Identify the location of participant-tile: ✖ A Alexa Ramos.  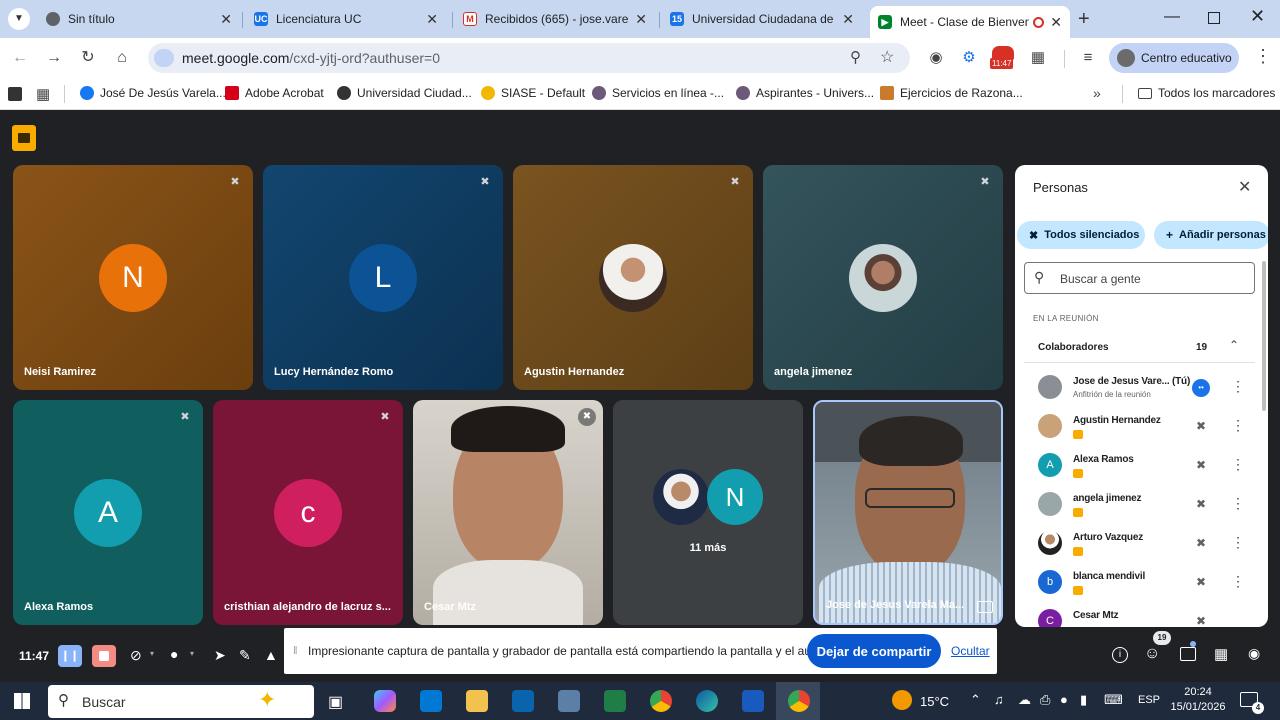
(108, 512).